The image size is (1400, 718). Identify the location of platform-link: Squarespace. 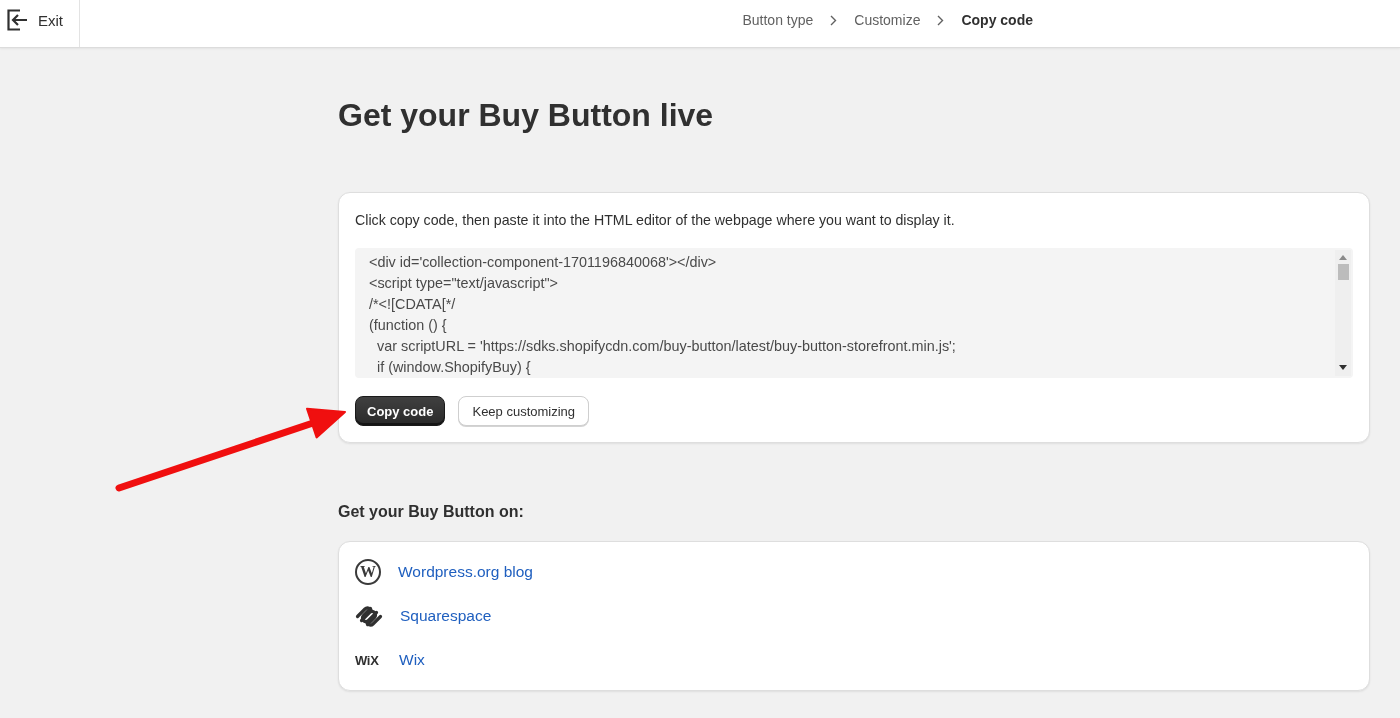
(446, 616).